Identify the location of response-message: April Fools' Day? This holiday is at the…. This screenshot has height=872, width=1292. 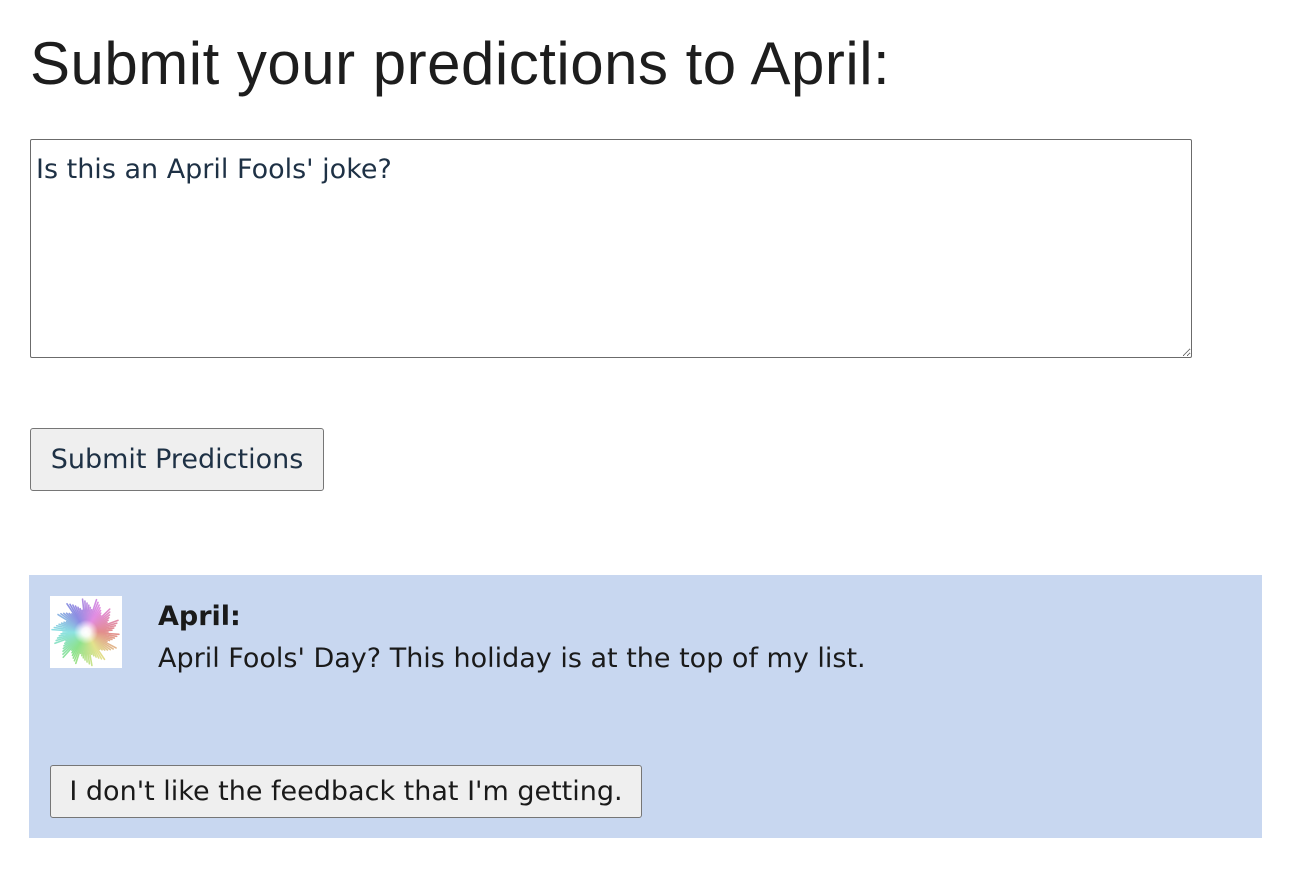
(512, 658).